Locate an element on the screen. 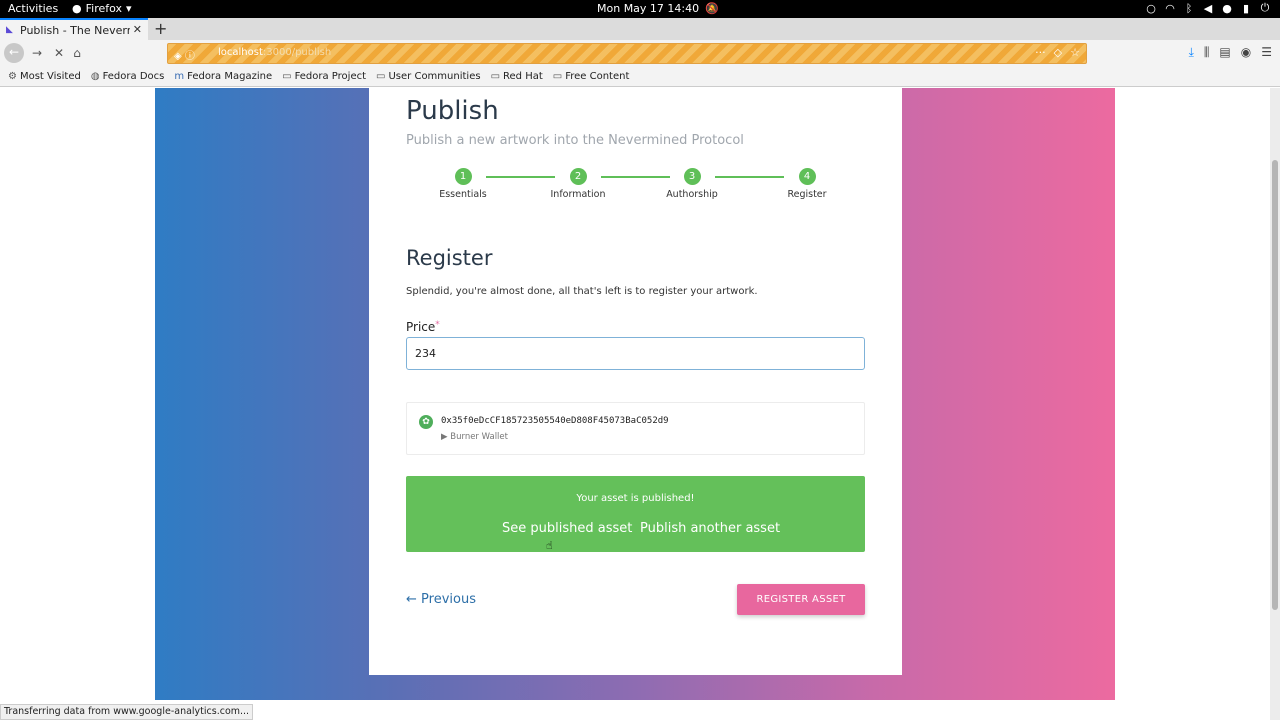 The width and height of the screenshot is (1280, 720). publish-another-asset-link: Publish another asset is located at coordinates (710, 528).